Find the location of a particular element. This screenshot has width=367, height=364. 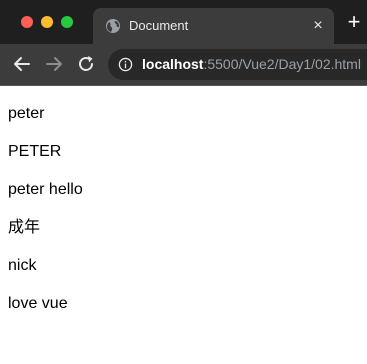

tab-document: Document × is located at coordinates (213, 26).